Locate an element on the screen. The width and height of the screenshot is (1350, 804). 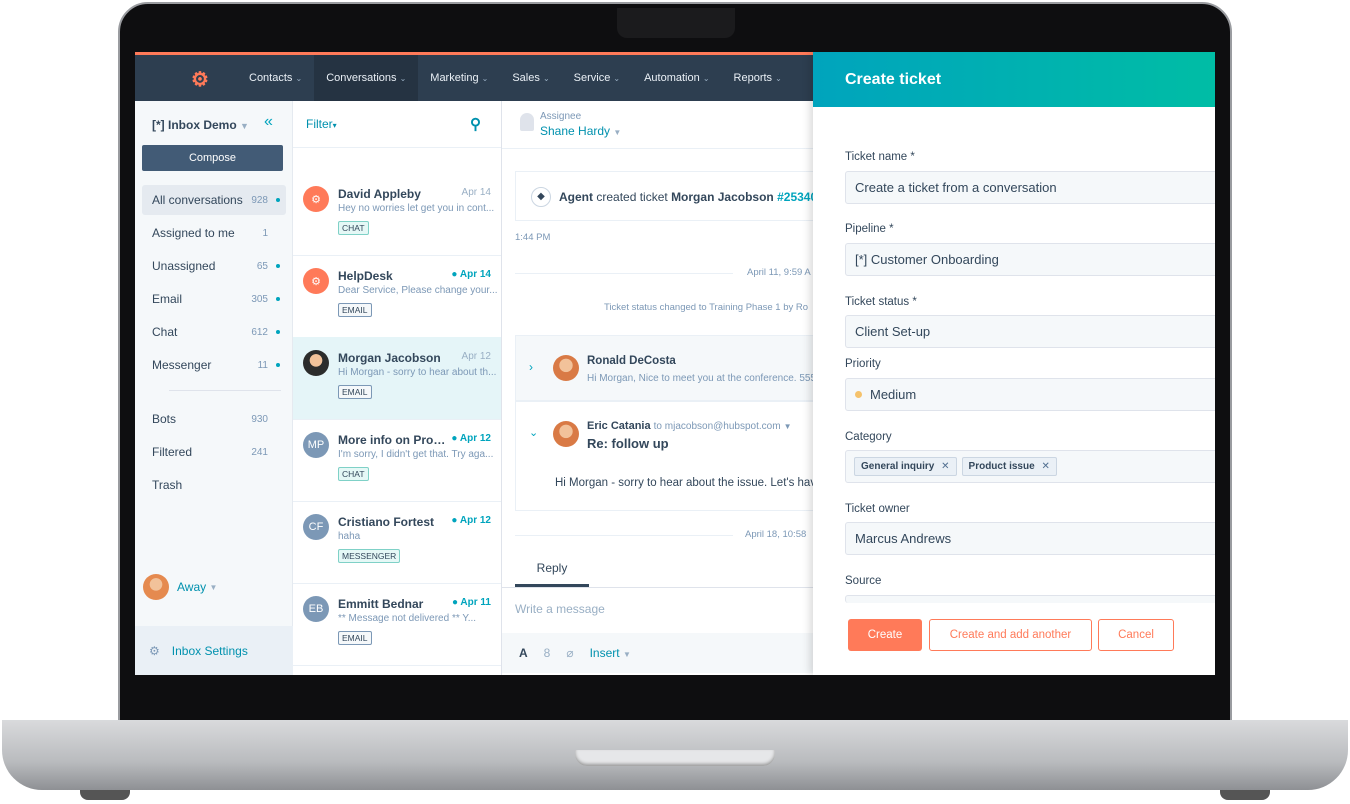
inbox-settings-link: ⚙ Inbox Settings is located at coordinates (214, 650).